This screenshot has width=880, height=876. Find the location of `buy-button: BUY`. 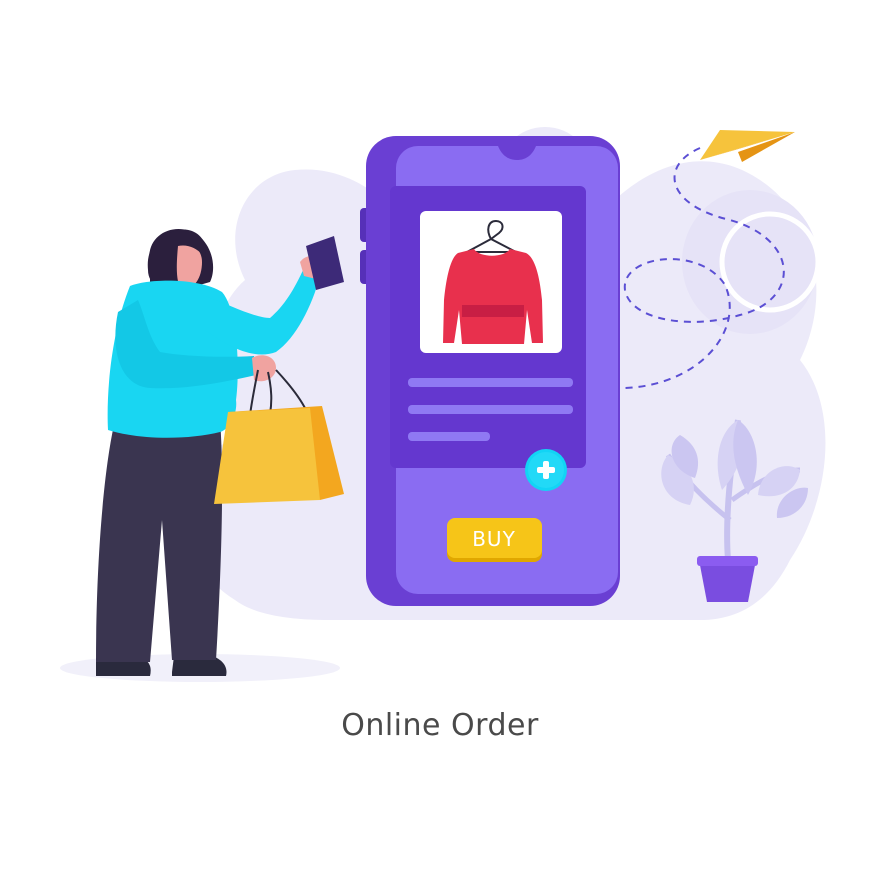

buy-button: BUY is located at coordinates (494, 540).